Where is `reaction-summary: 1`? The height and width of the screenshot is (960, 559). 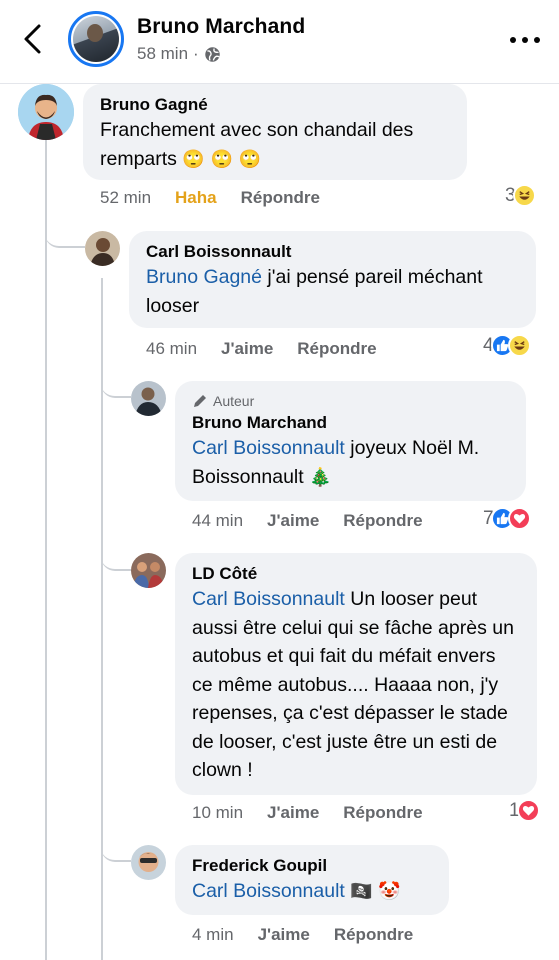
reaction-summary: 1 is located at coordinates (524, 810).